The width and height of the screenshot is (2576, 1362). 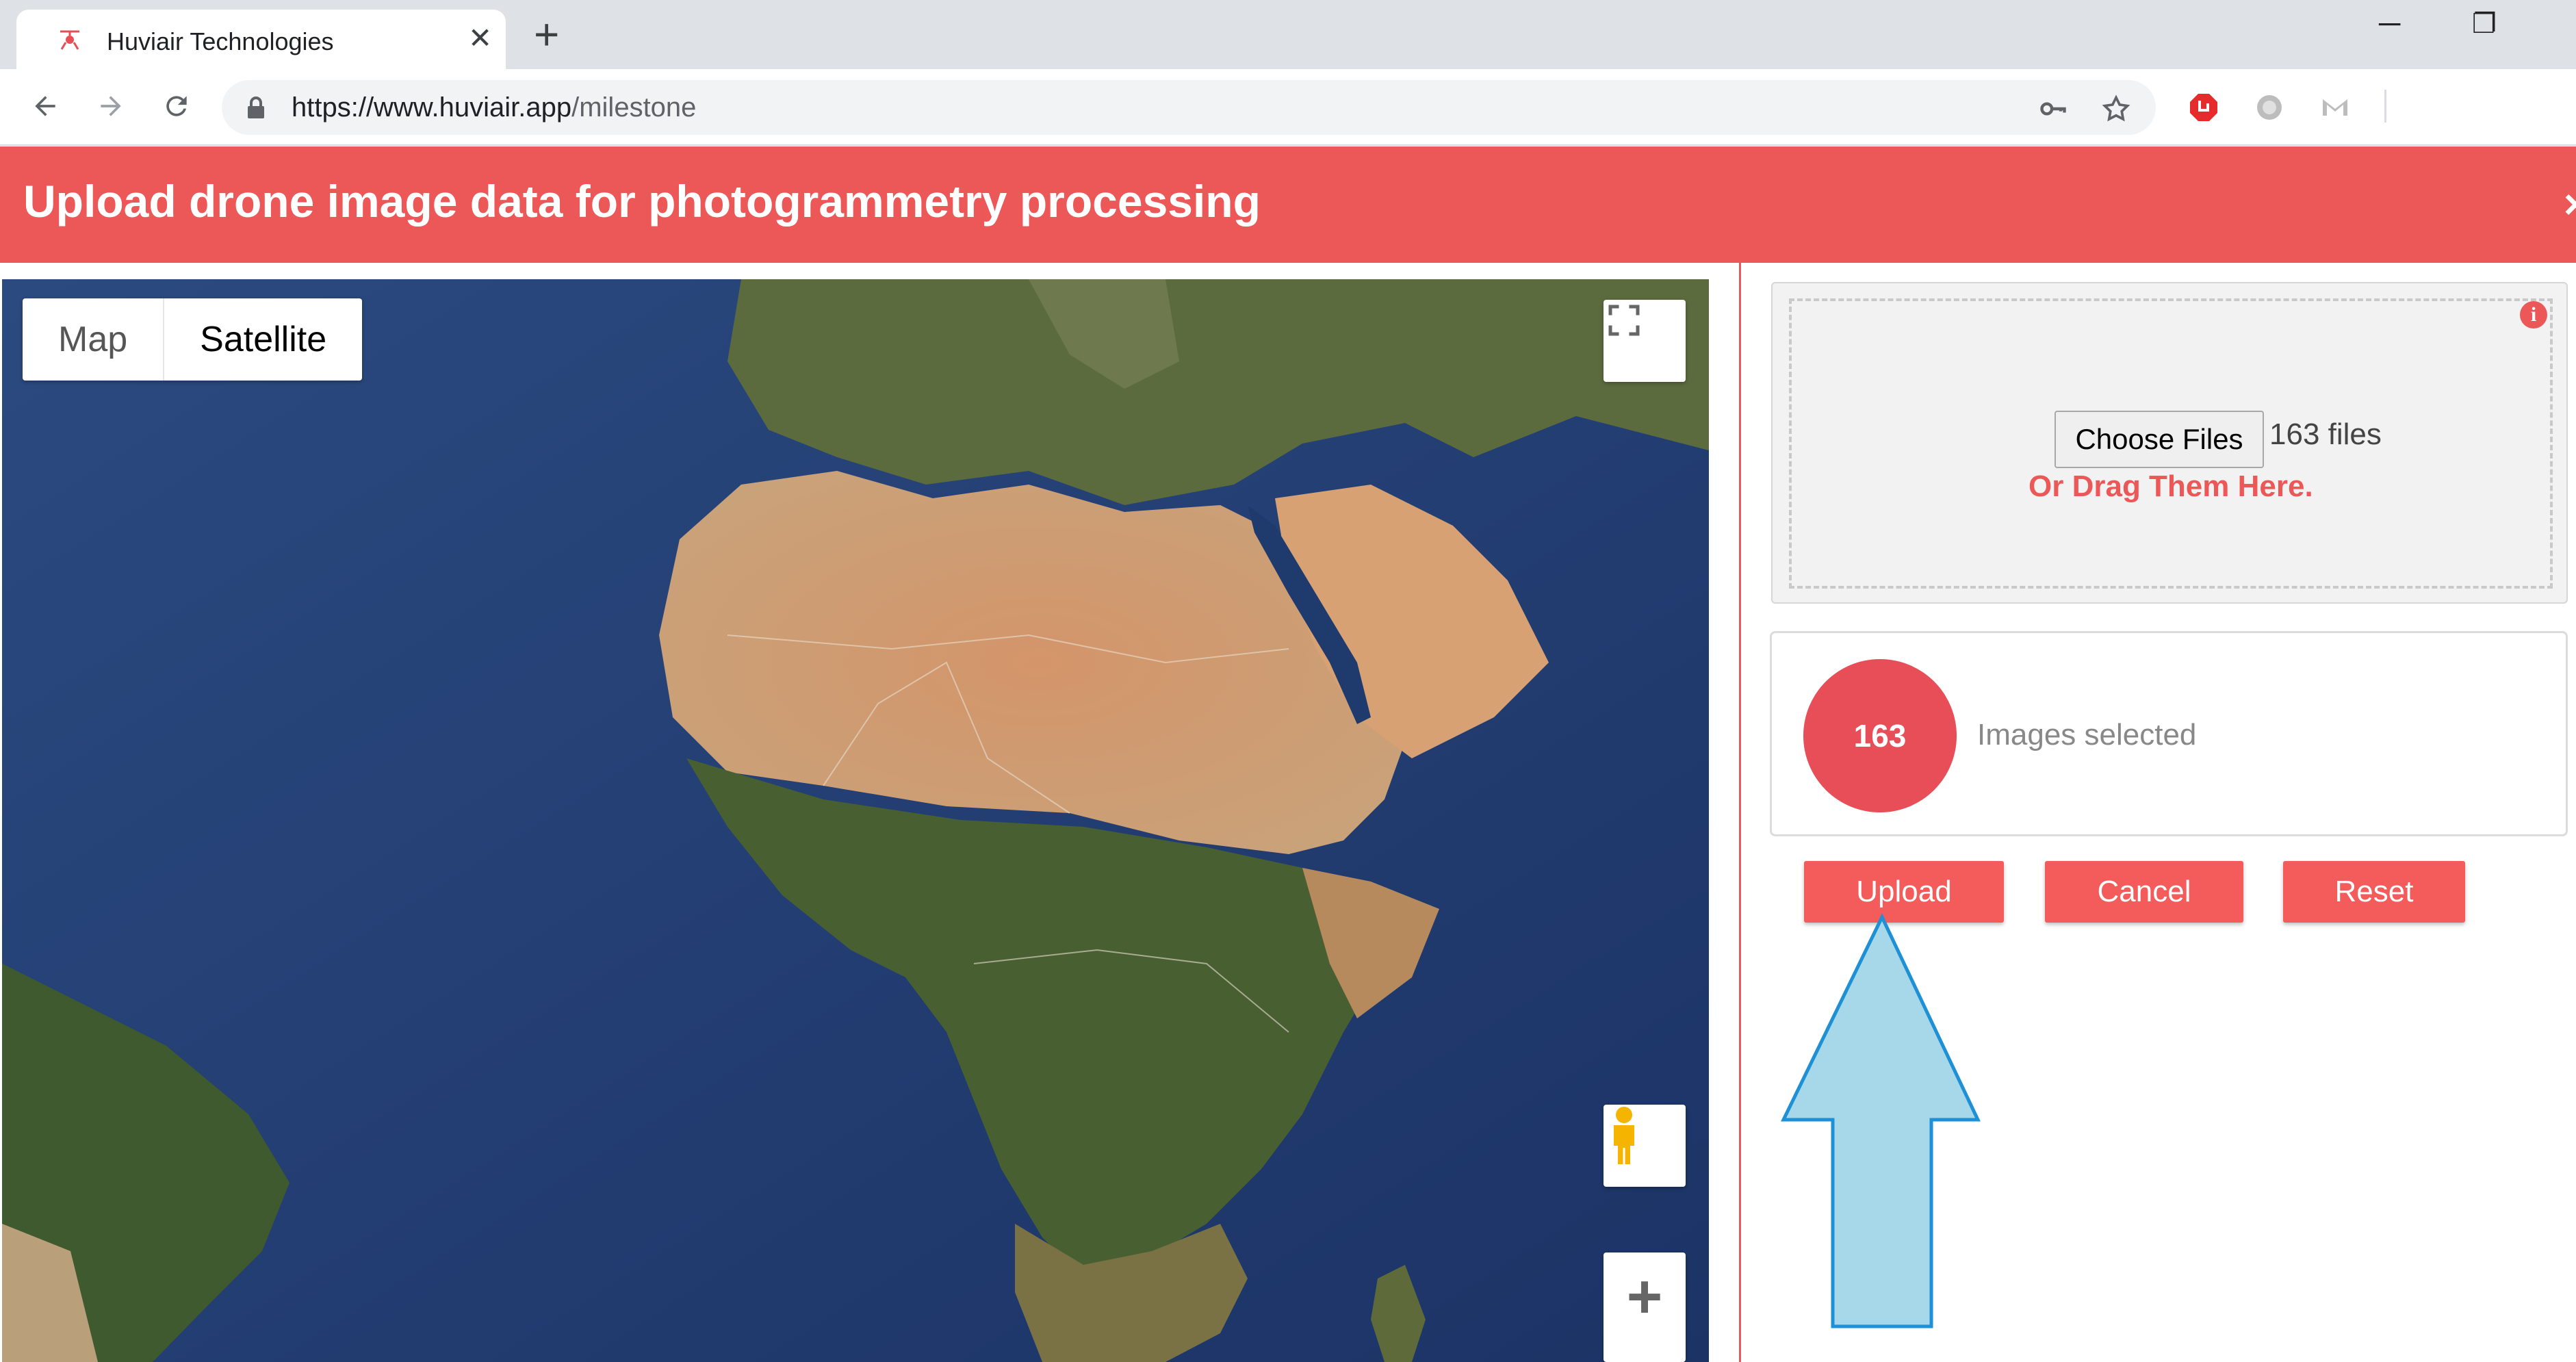 I want to click on lock-icon, so click(x=256, y=108).